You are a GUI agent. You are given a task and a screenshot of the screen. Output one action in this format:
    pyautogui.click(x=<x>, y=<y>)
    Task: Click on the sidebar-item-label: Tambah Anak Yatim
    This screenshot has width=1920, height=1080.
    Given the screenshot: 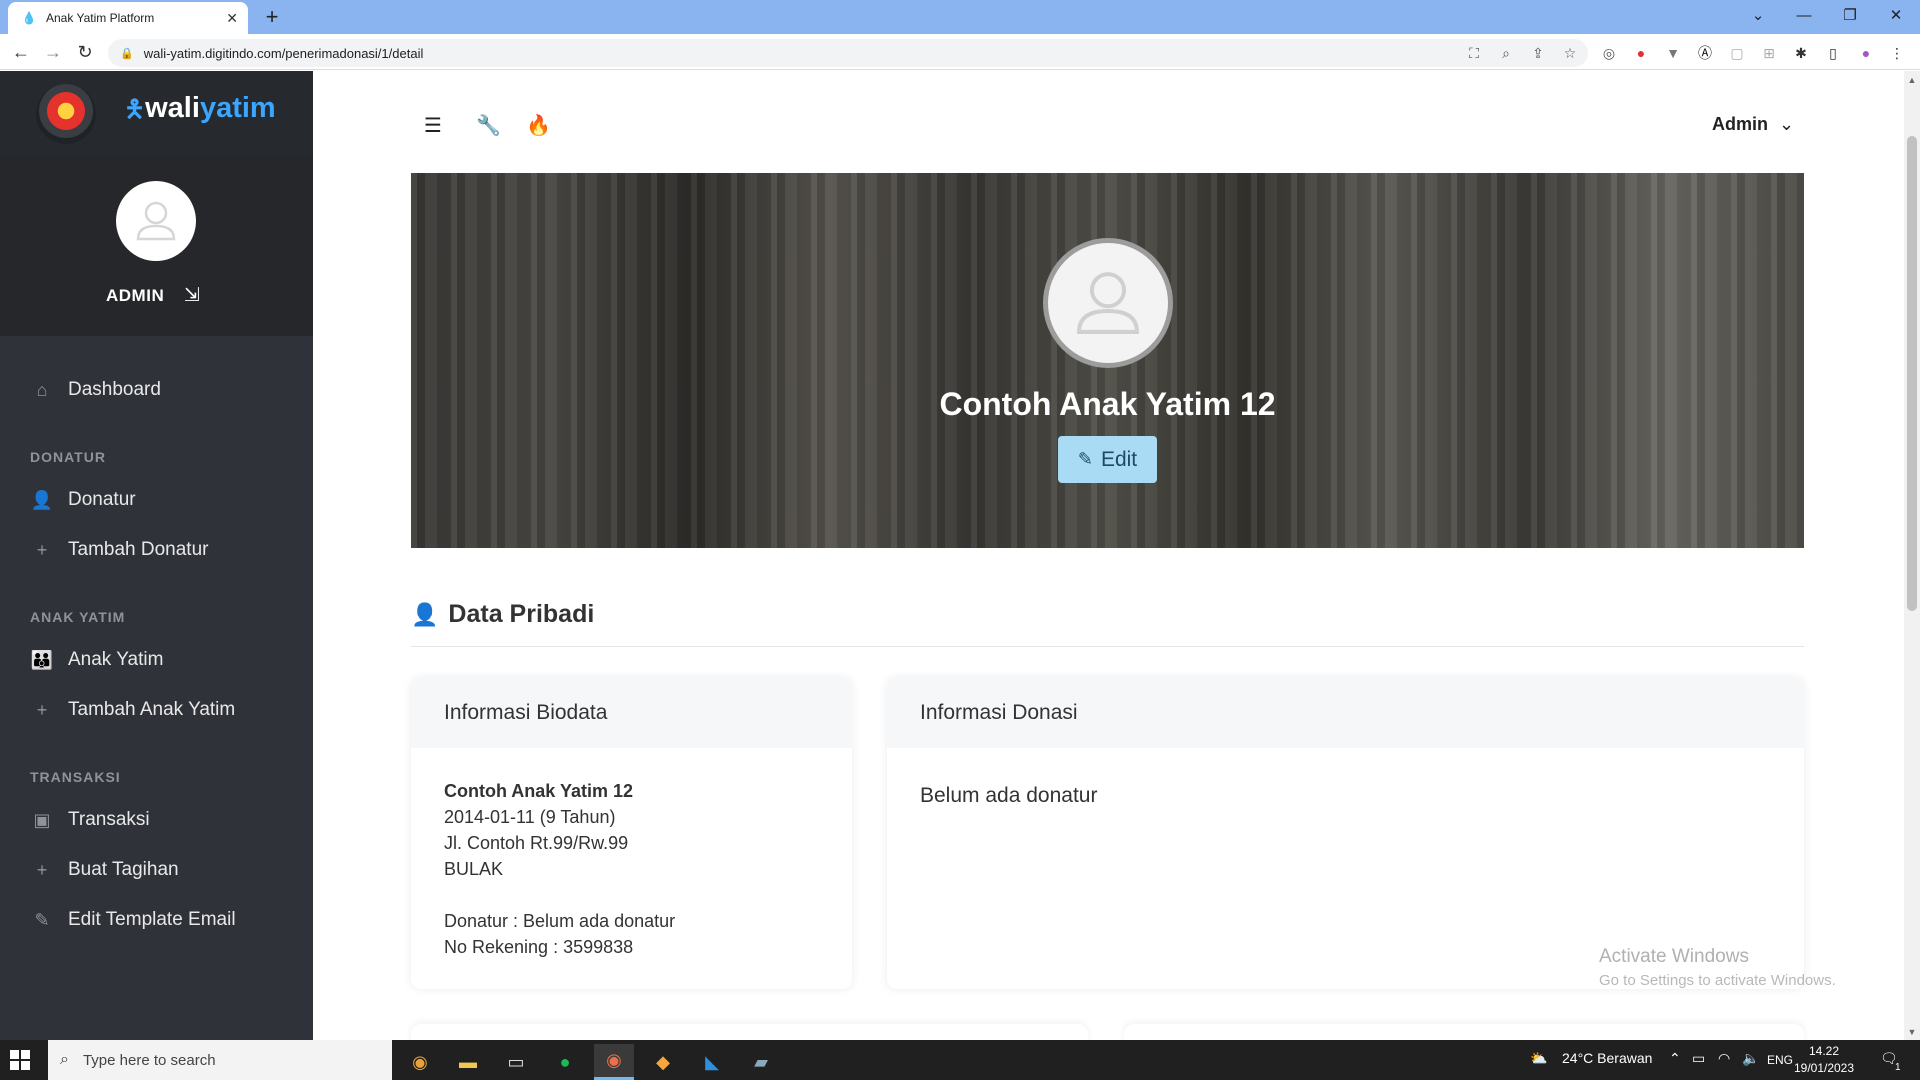 What is the action you would take?
    pyautogui.click(x=152, y=709)
    